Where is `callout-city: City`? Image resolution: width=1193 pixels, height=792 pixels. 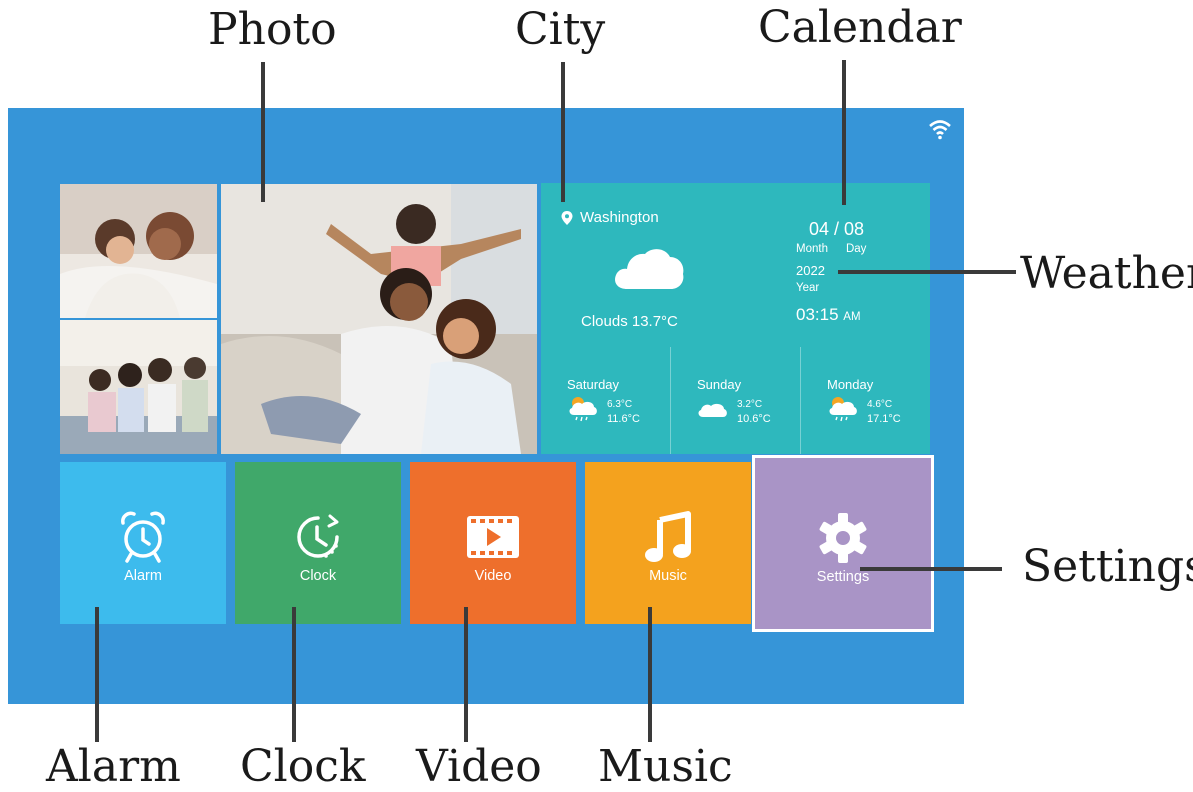
callout-city: City is located at coordinates (560, 29).